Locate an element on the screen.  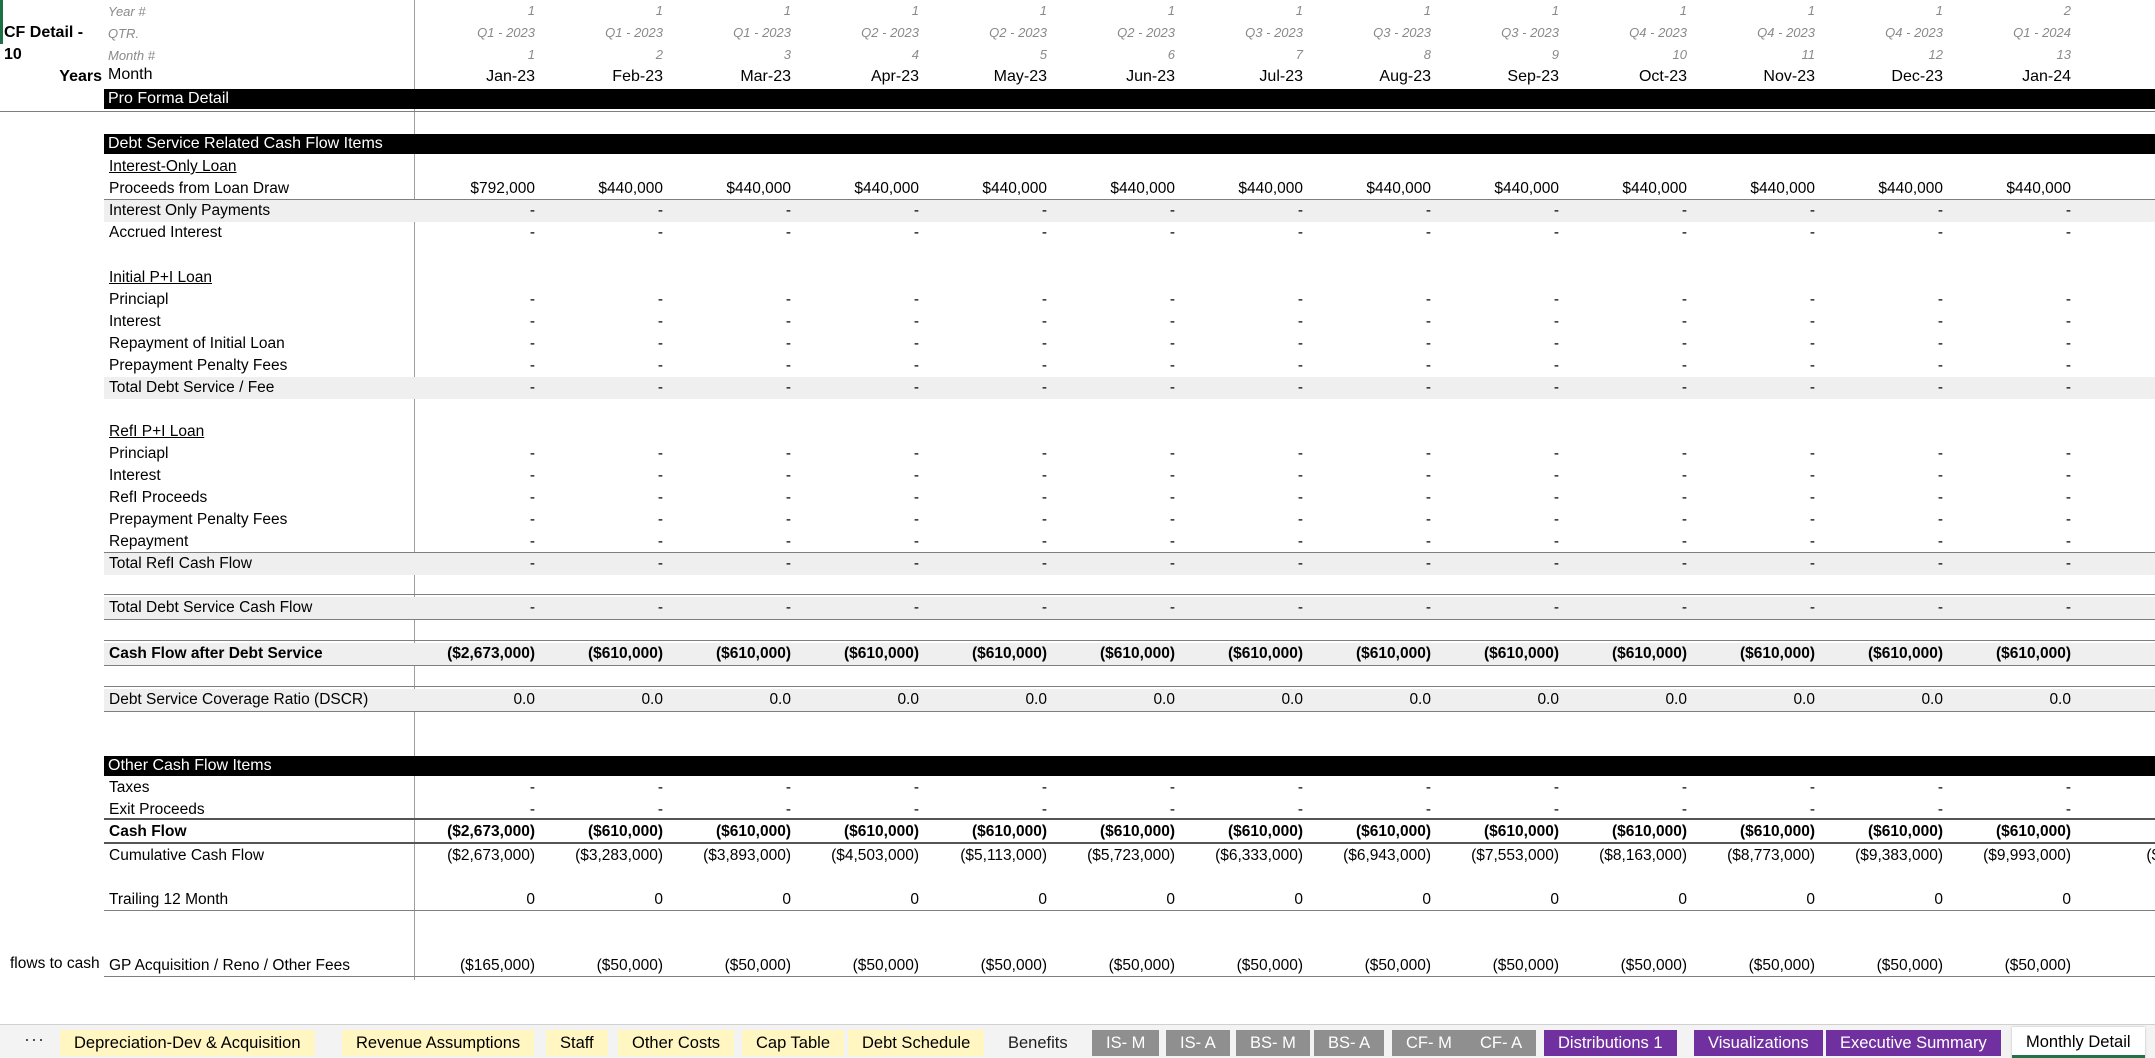
sheet-tab: Benefits is located at coordinates (1038, 1043).